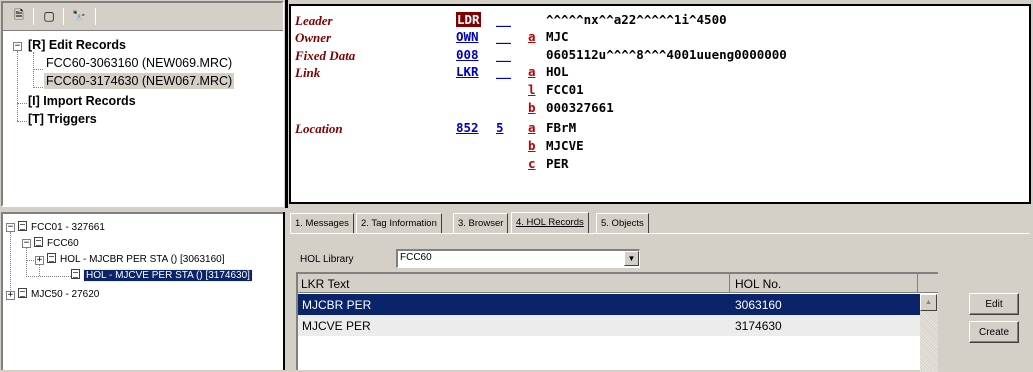  I want to click on location-ind: 5, so click(500, 127).